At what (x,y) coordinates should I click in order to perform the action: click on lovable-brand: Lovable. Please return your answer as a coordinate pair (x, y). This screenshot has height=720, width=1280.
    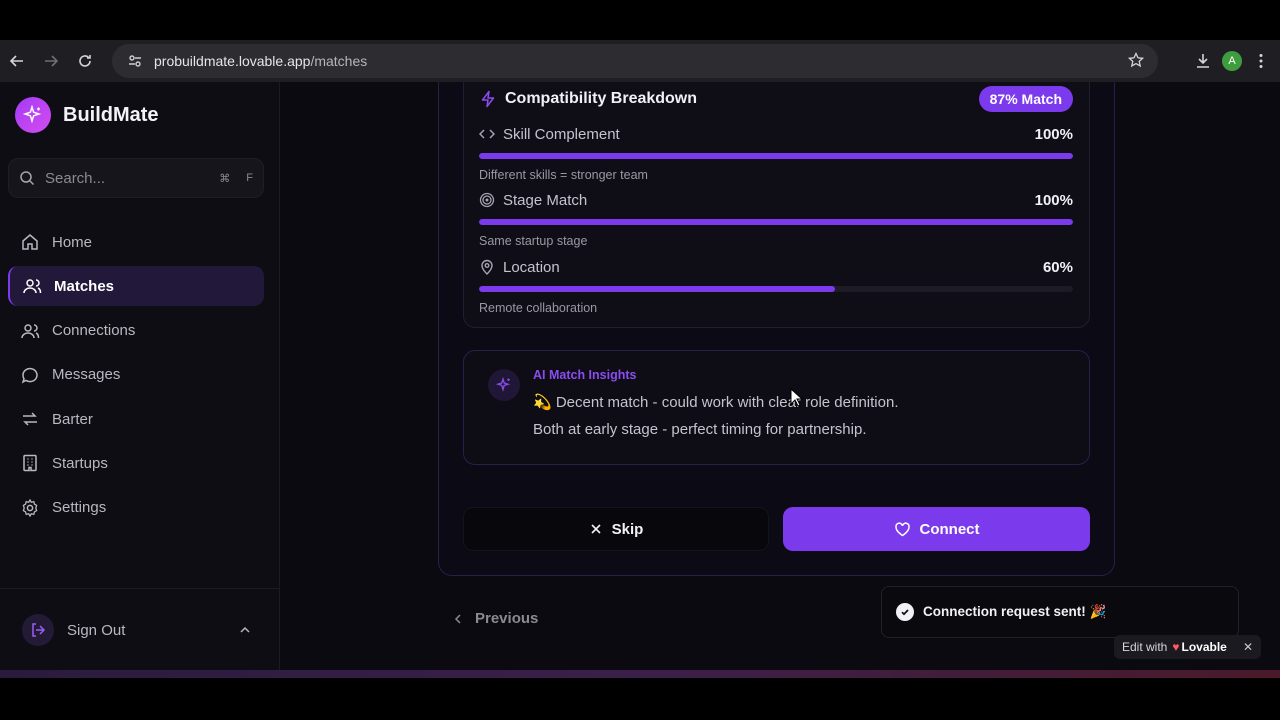
    Looking at the image, I should click on (1204, 647).